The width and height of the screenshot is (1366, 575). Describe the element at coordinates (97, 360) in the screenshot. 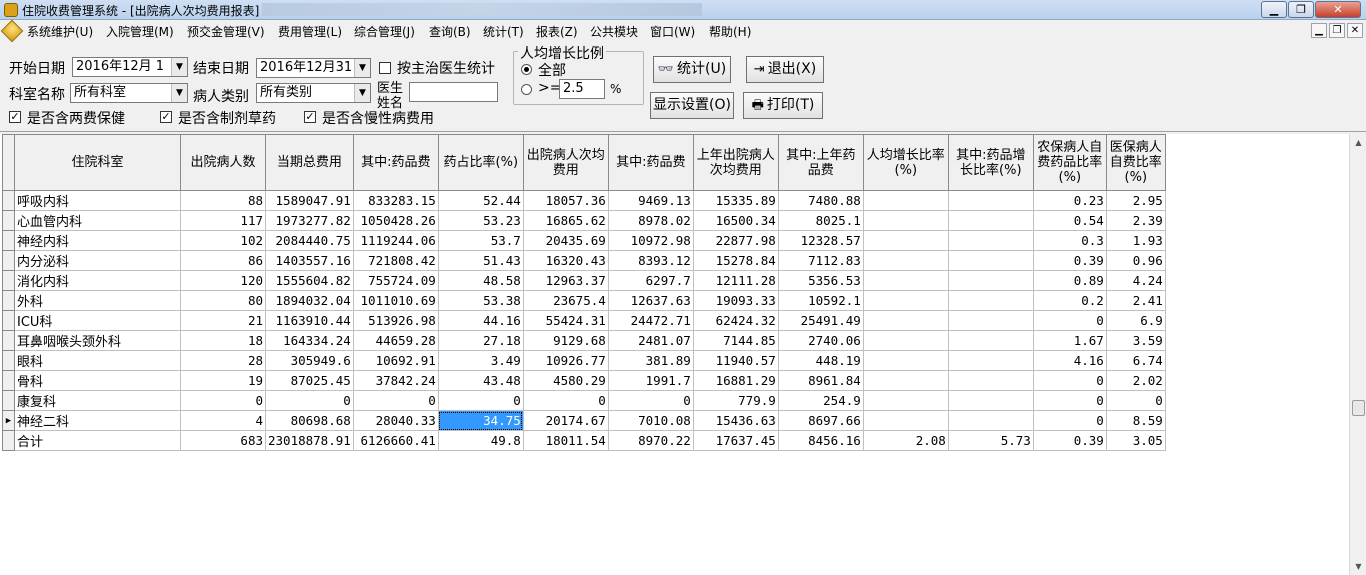

I see `dept-name-cell: 眼科` at that location.